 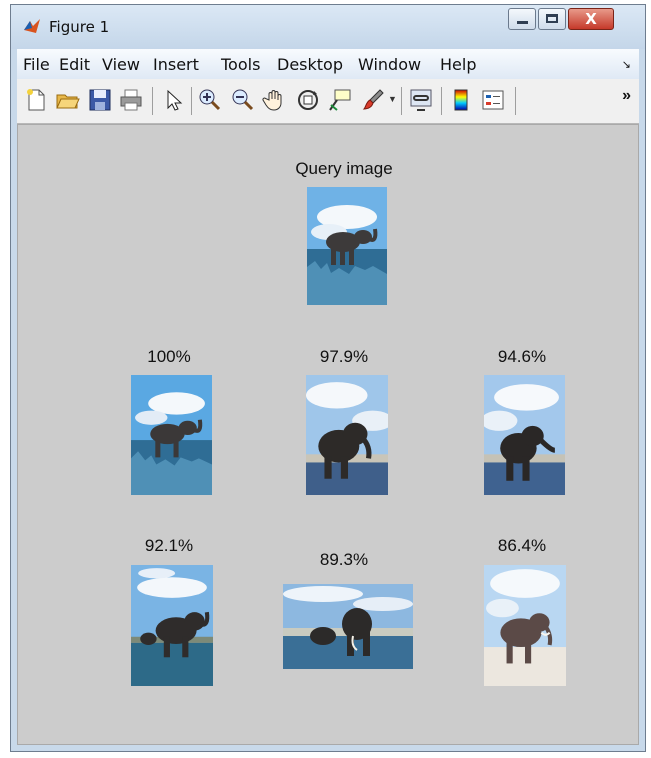 What do you see at coordinates (328, 27) in the screenshot?
I see `title-bar: Figure 1 X` at bounding box center [328, 27].